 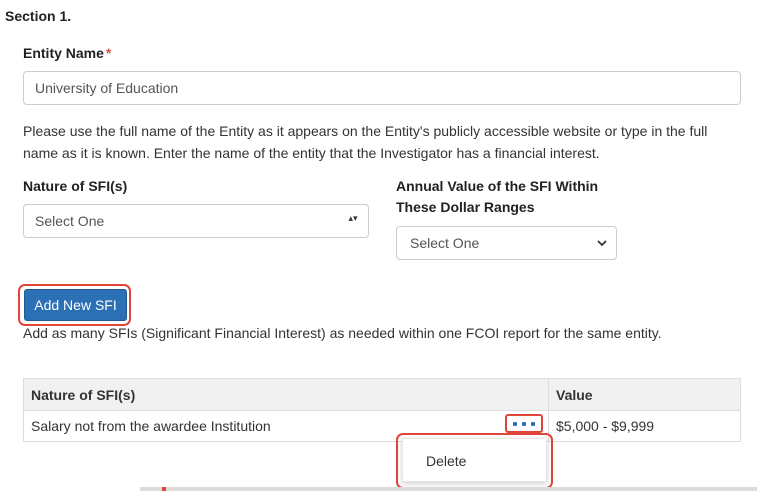 I want to click on annual-value-label-line2: These Dollar Ranges, so click(x=465, y=207).